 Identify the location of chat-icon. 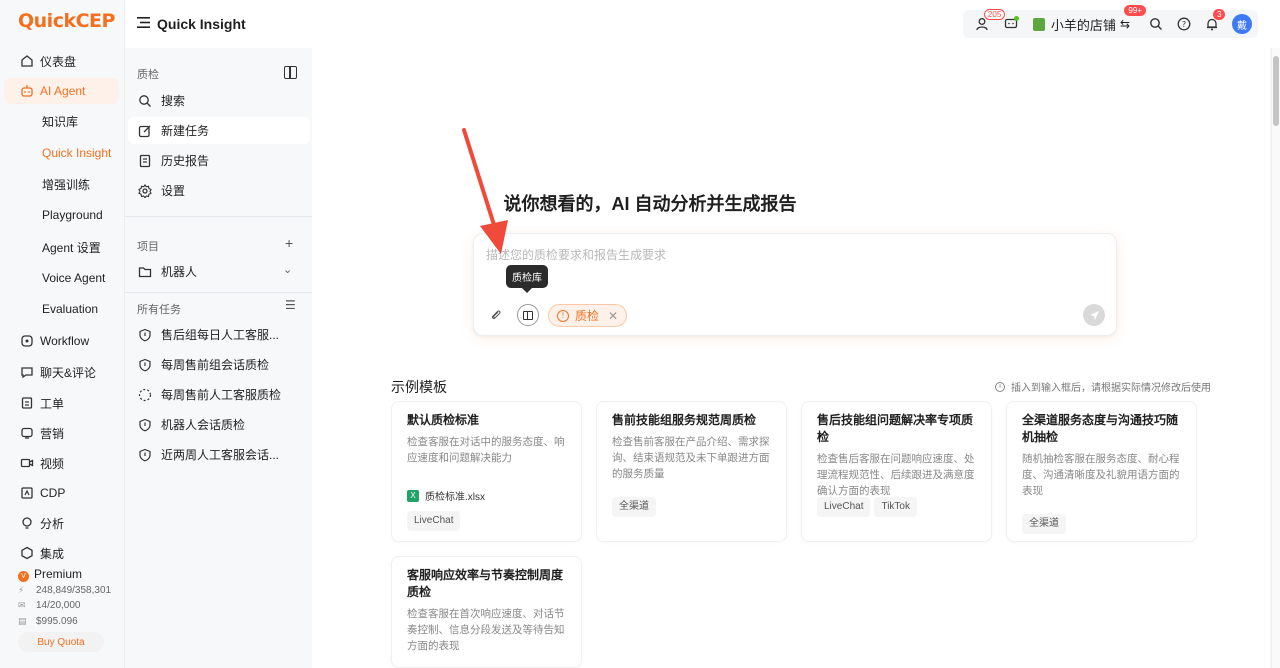
(27, 373).